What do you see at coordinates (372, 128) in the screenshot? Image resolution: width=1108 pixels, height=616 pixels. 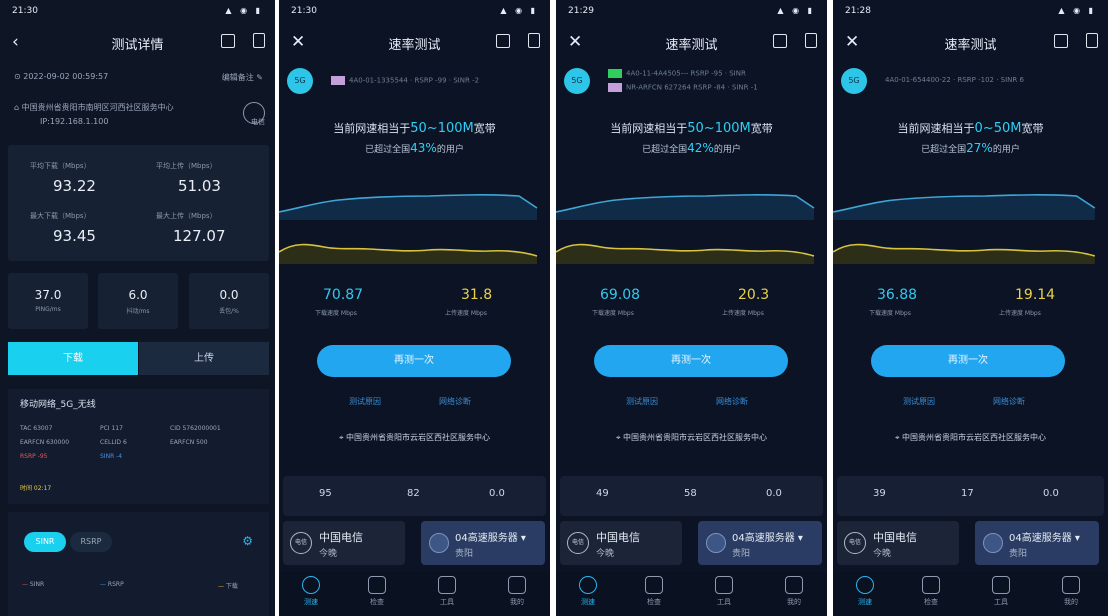 I see `speed-prefix: 当前网速相当于` at bounding box center [372, 128].